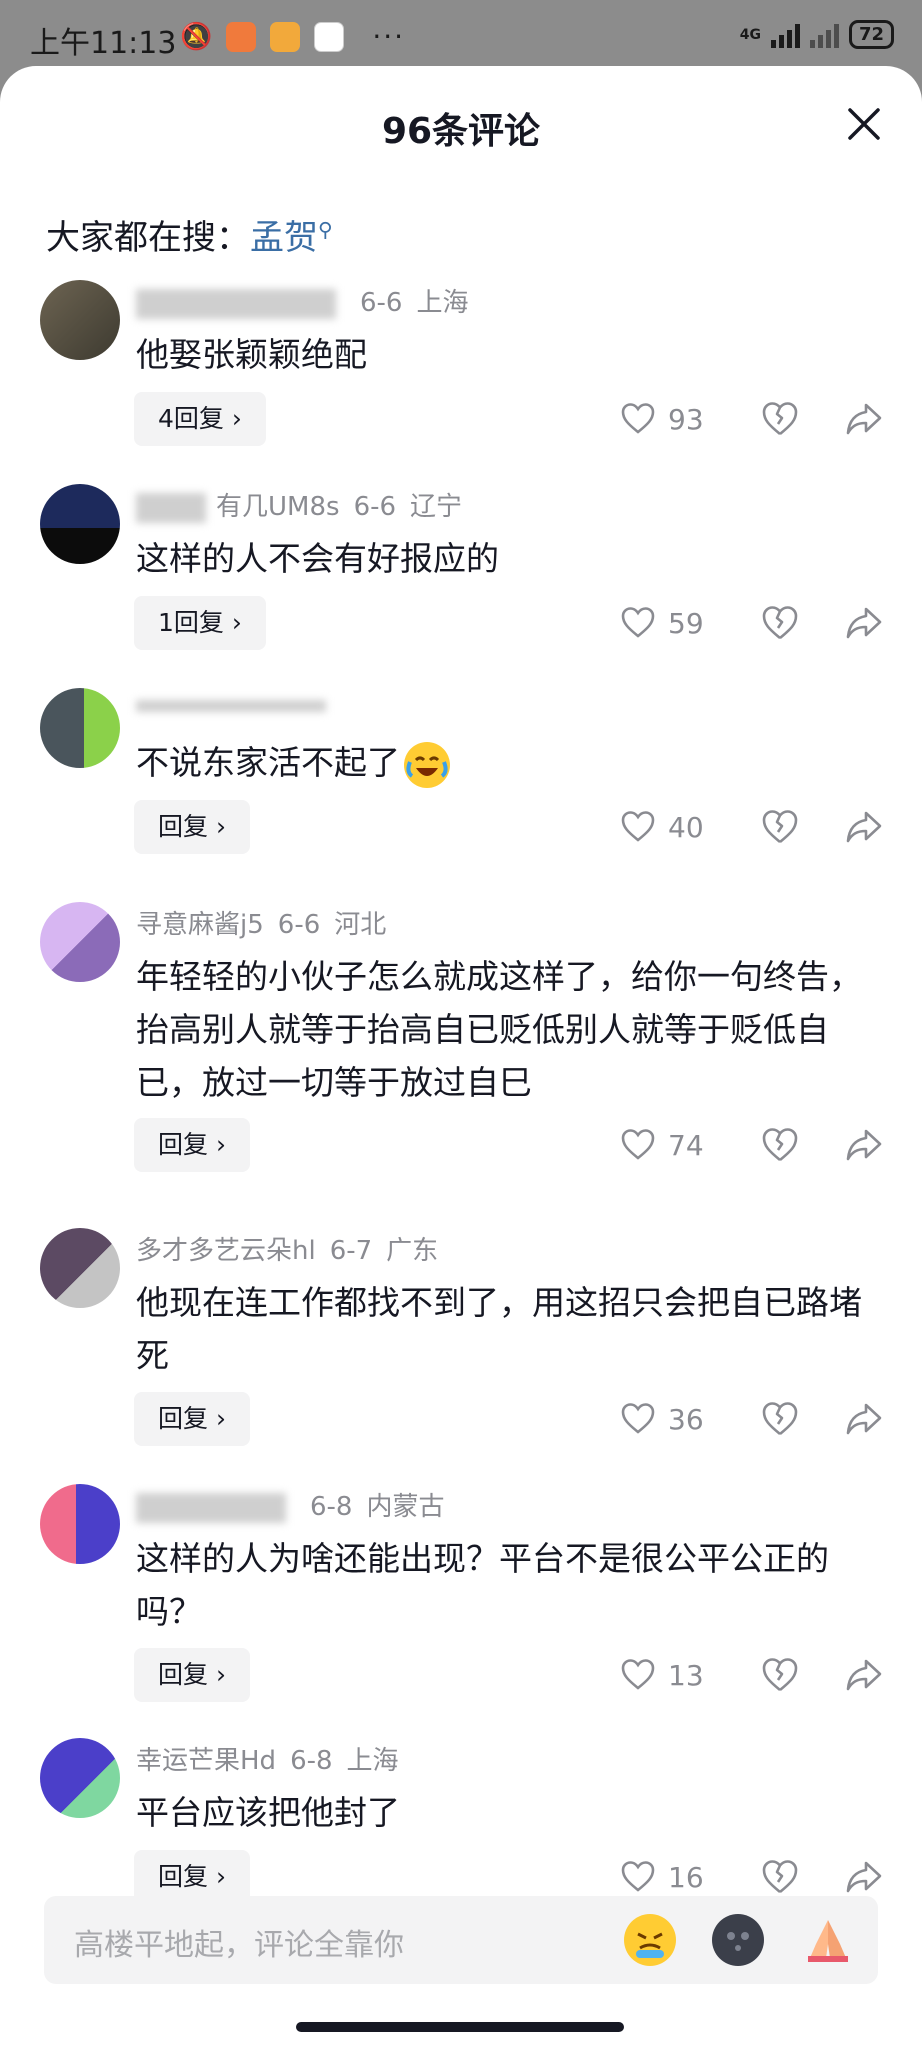 The width and height of the screenshot is (922, 2048). What do you see at coordinates (317, 558) in the screenshot?
I see `comment-text: 这样的人不会有好报应的` at bounding box center [317, 558].